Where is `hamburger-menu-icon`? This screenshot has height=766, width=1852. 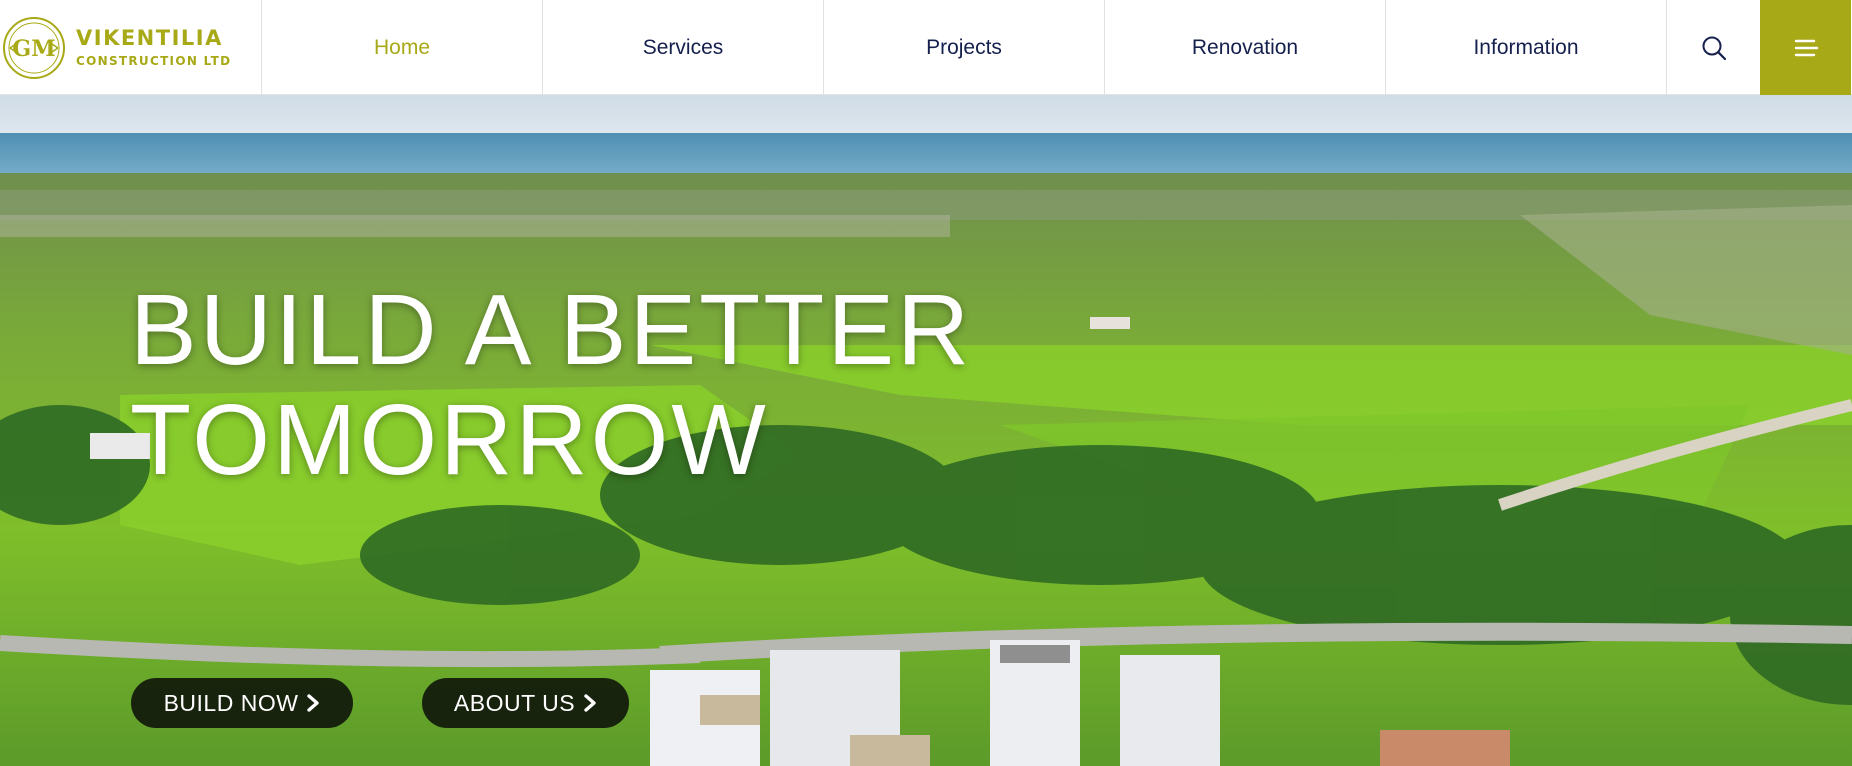 hamburger-menu-icon is located at coordinates (1806, 47).